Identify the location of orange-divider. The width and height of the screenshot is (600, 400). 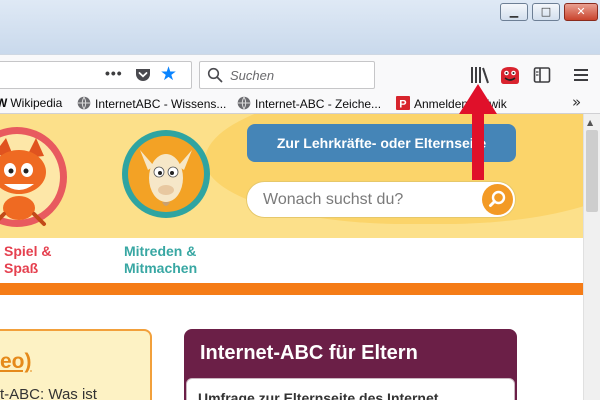
(291, 289).